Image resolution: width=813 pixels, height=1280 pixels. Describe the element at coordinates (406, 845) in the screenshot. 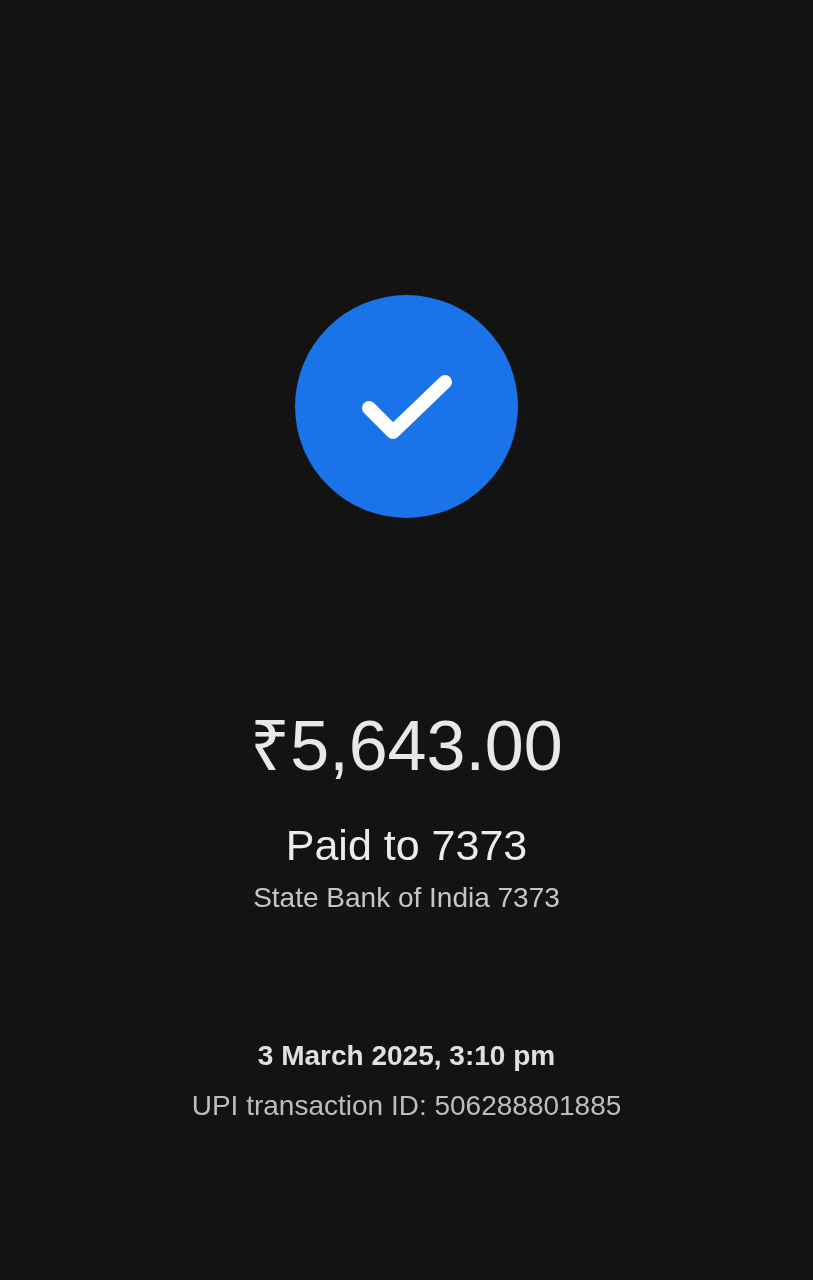

I see `recipient-text: Paid to 7373` at that location.